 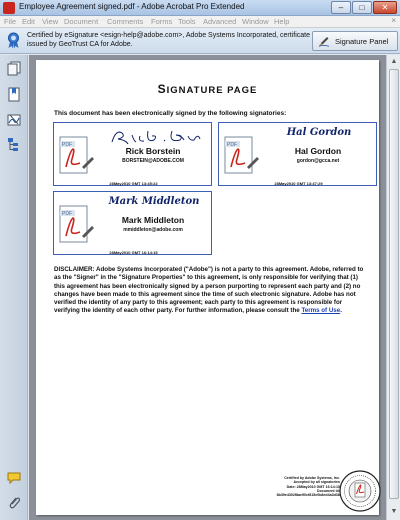 What do you see at coordinates (10, 21) in the screenshot?
I see `menu-file: File` at bounding box center [10, 21].